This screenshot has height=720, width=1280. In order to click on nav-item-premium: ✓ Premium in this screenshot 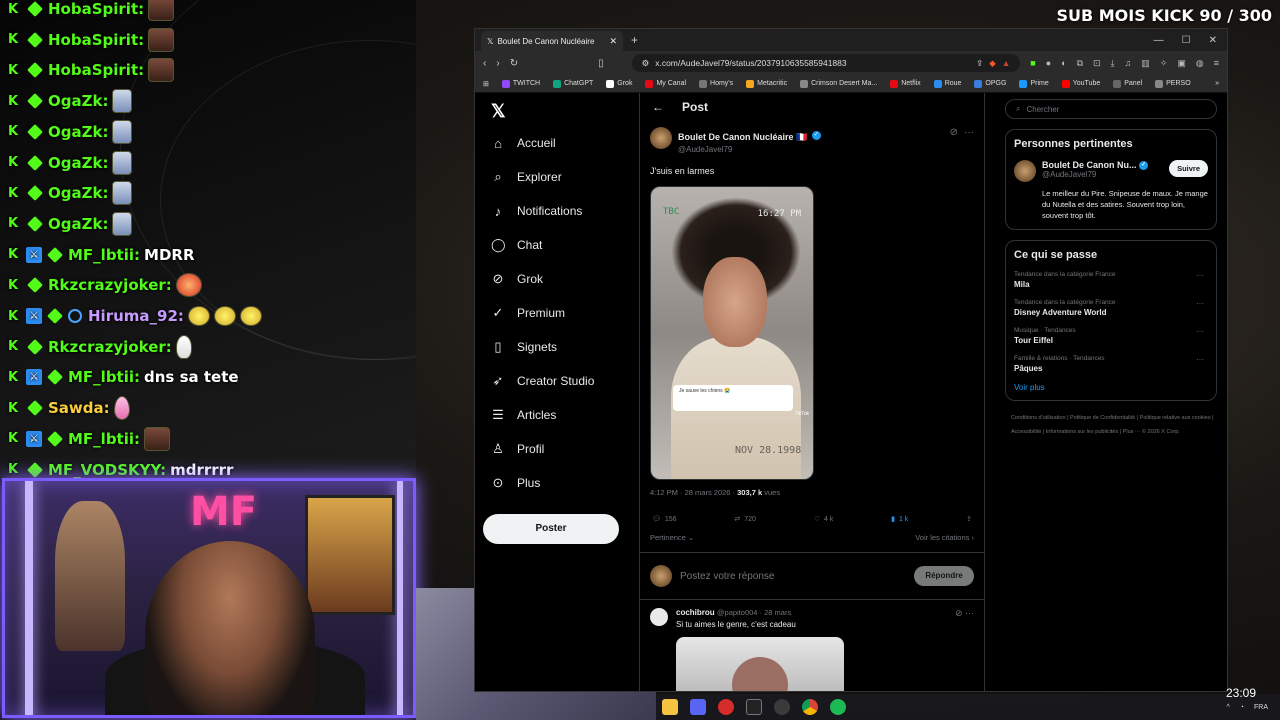, I will do `click(528, 313)`.